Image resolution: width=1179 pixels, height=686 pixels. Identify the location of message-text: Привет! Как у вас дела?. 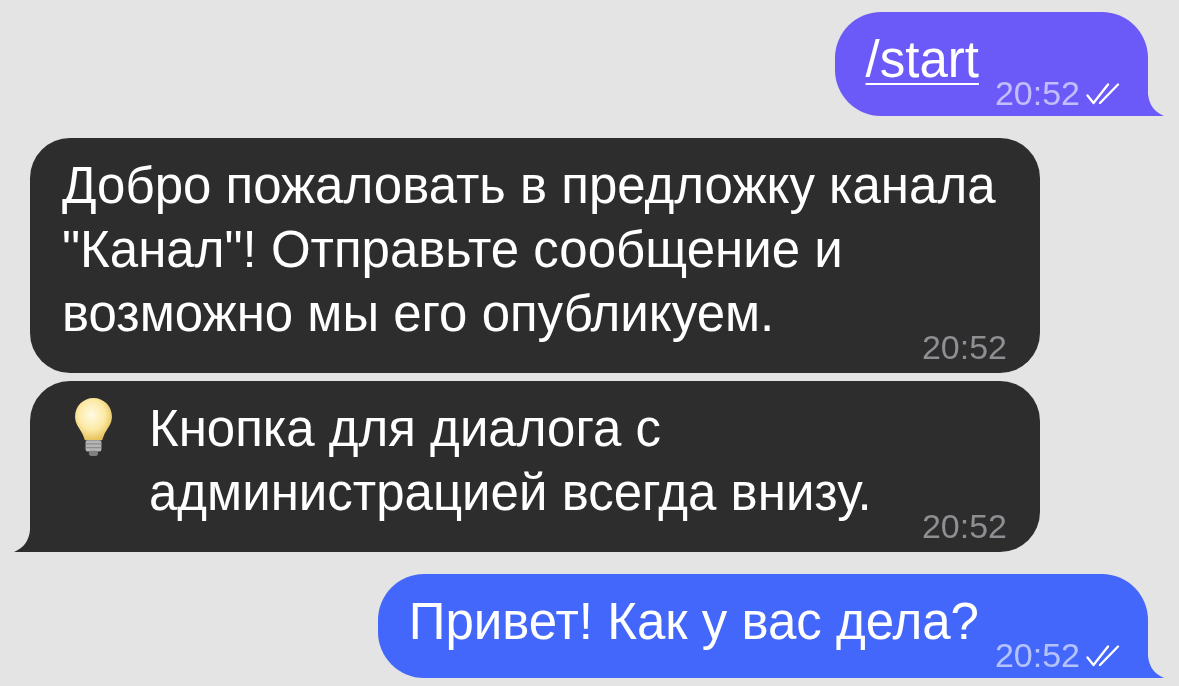
(693, 621).